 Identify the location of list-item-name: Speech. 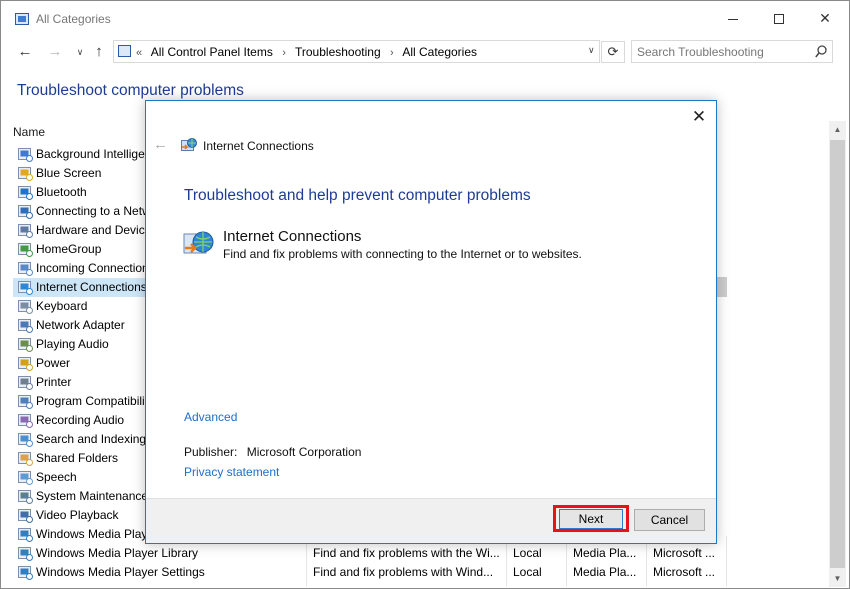
(56, 477).